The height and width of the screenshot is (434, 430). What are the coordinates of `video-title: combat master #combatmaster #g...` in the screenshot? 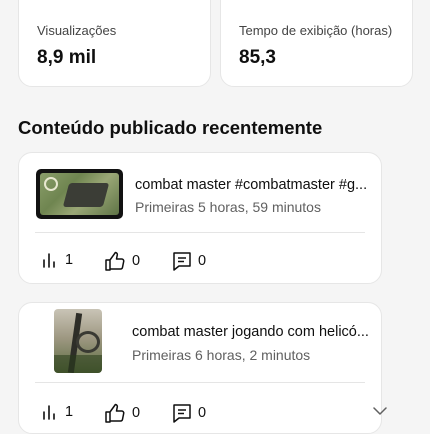 It's located at (251, 185).